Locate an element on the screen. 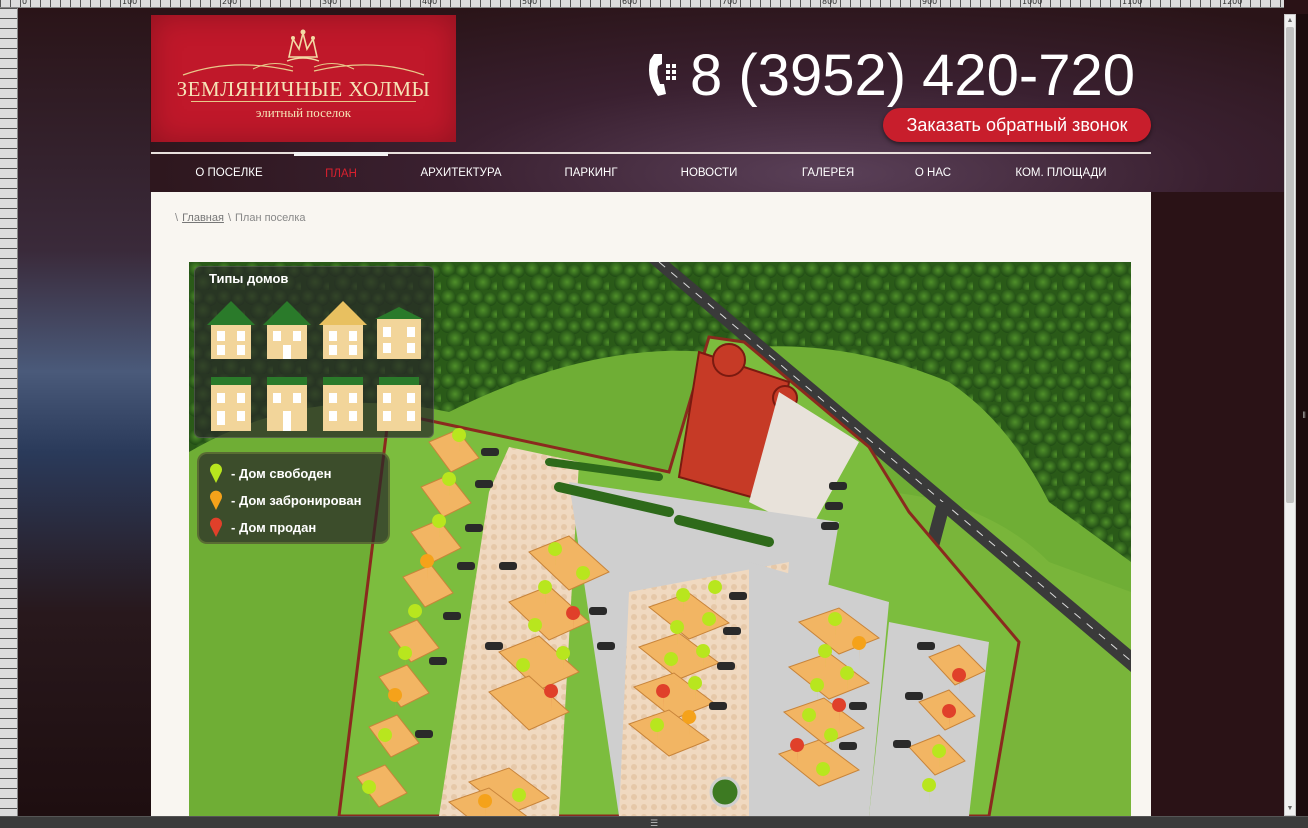 The width and height of the screenshot is (1308, 828). ruler-tick: 800 is located at coordinates (830, 3).